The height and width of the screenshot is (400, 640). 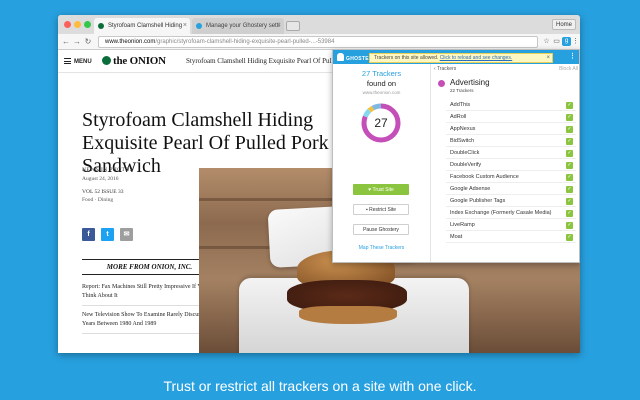 What do you see at coordinates (142, 26) in the screenshot?
I see `tab-onion-article: Styrofoam Clamshell Hiding ×` at bounding box center [142, 26].